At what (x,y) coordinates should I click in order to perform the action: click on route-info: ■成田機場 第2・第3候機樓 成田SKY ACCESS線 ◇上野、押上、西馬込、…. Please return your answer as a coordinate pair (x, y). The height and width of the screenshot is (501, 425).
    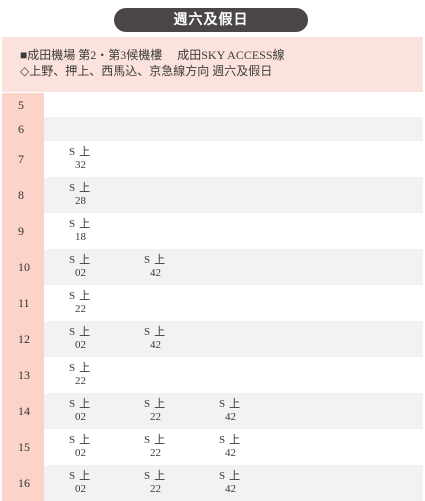
    Looking at the image, I should click on (212, 64).